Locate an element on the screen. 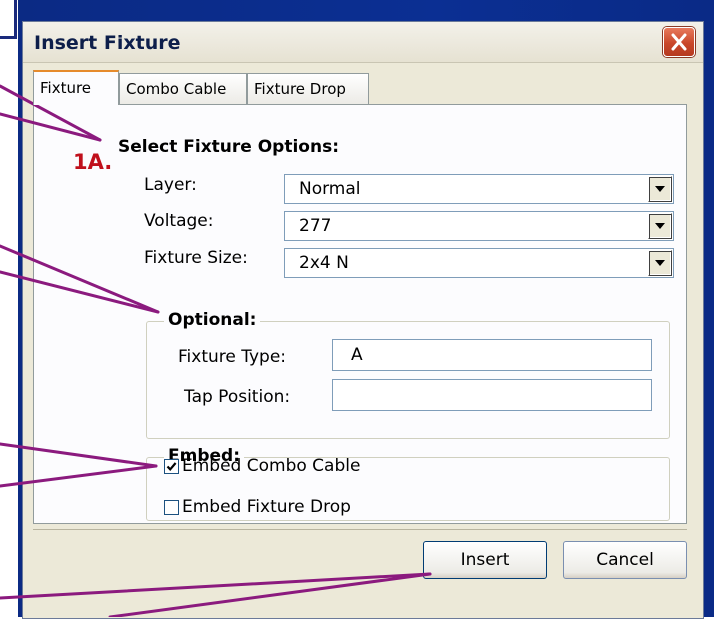 The width and height of the screenshot is (714, 619). step-annotation: 1A. is located at coordinates (93, 162).